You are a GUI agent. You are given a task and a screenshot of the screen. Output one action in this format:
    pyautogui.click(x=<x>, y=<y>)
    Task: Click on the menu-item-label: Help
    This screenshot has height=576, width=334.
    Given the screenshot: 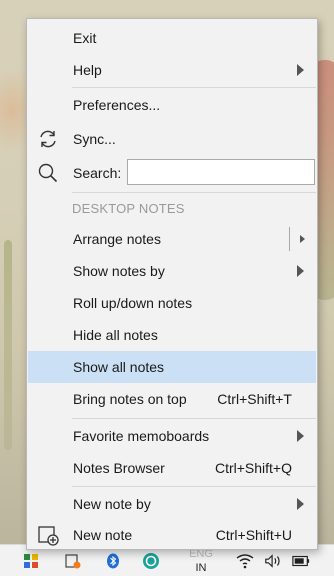 What is the action you would take?
    pyautogui.click(x=87, y=70)
    